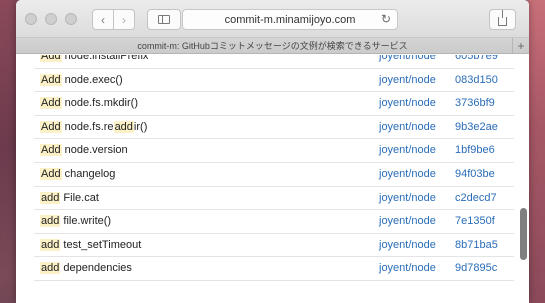 This screenshot has height=303, width=545. I want to click on plus-icon: +, so click(521, 45).